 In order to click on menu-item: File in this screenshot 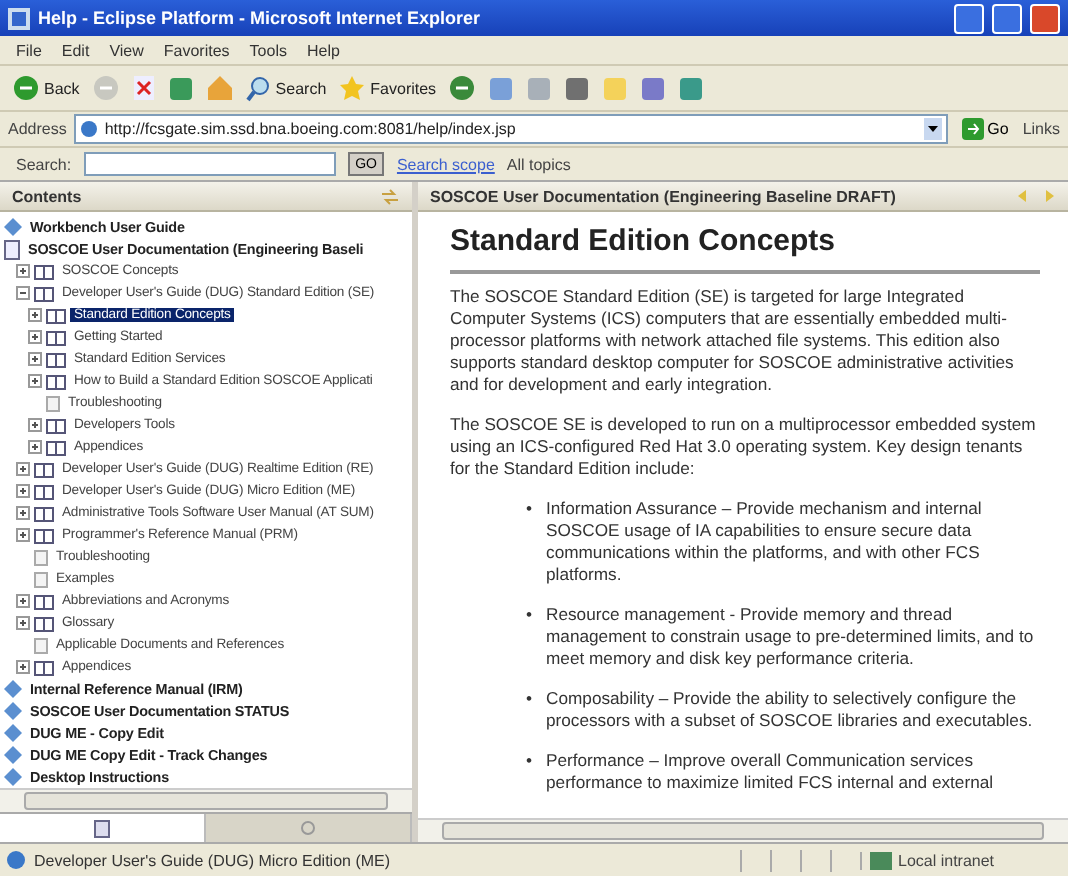, I will do `click(29, 50)`.